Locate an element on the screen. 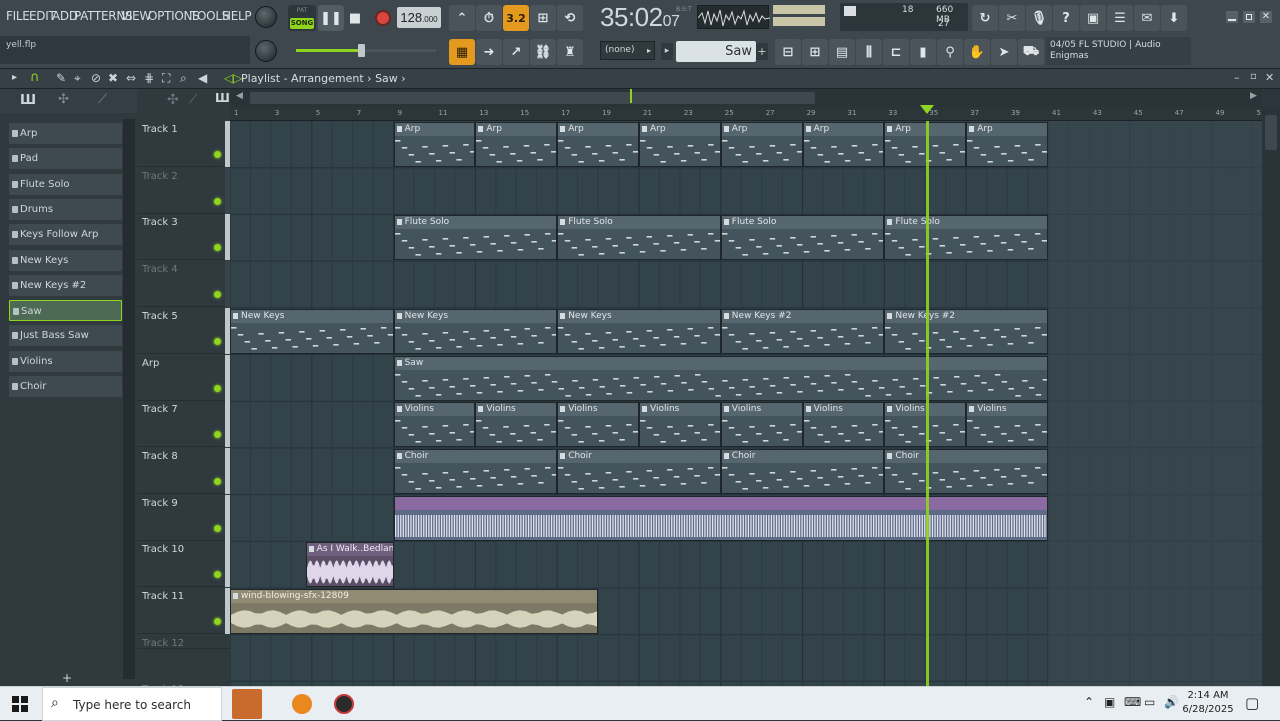  pattern-item: New Keys is located at coordinates (65, 260).